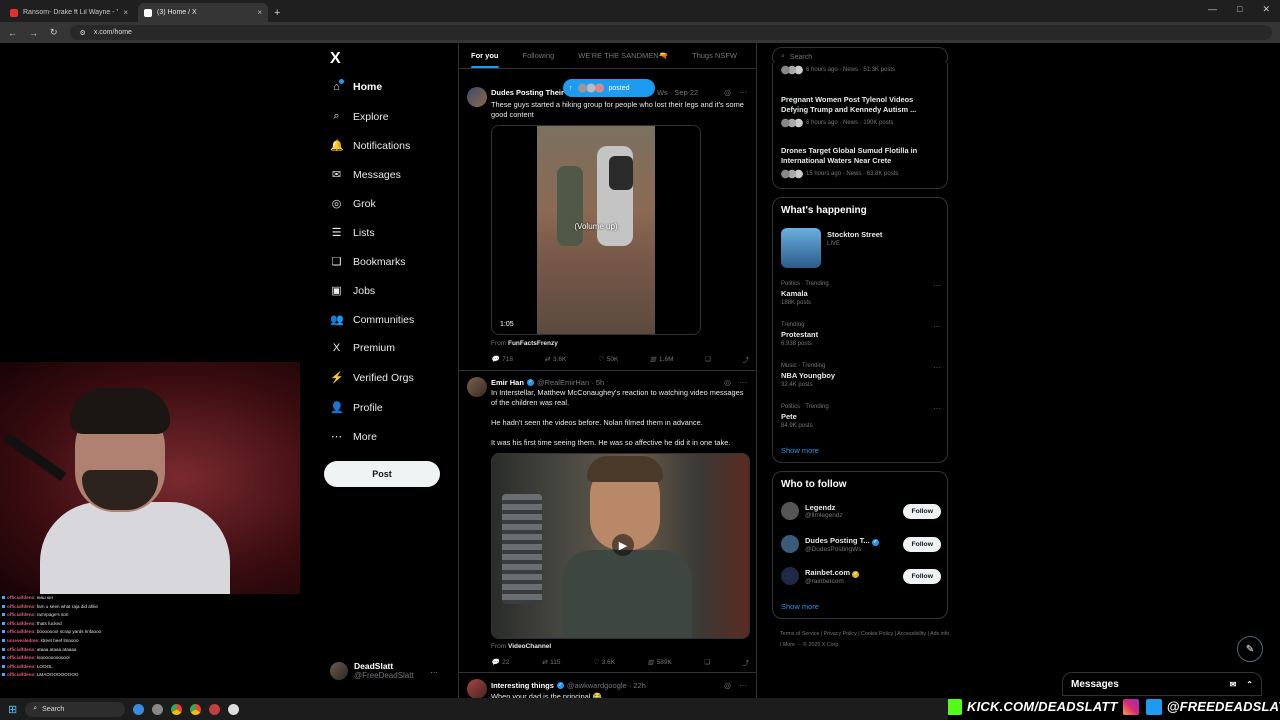 This screenshot has height=720, width=1280. What do you see at coordinates (861, 70) in the screenshot?
I see `news-item: 6 hours ago · News · 51.3K posts` at bounding box center [861, 70].